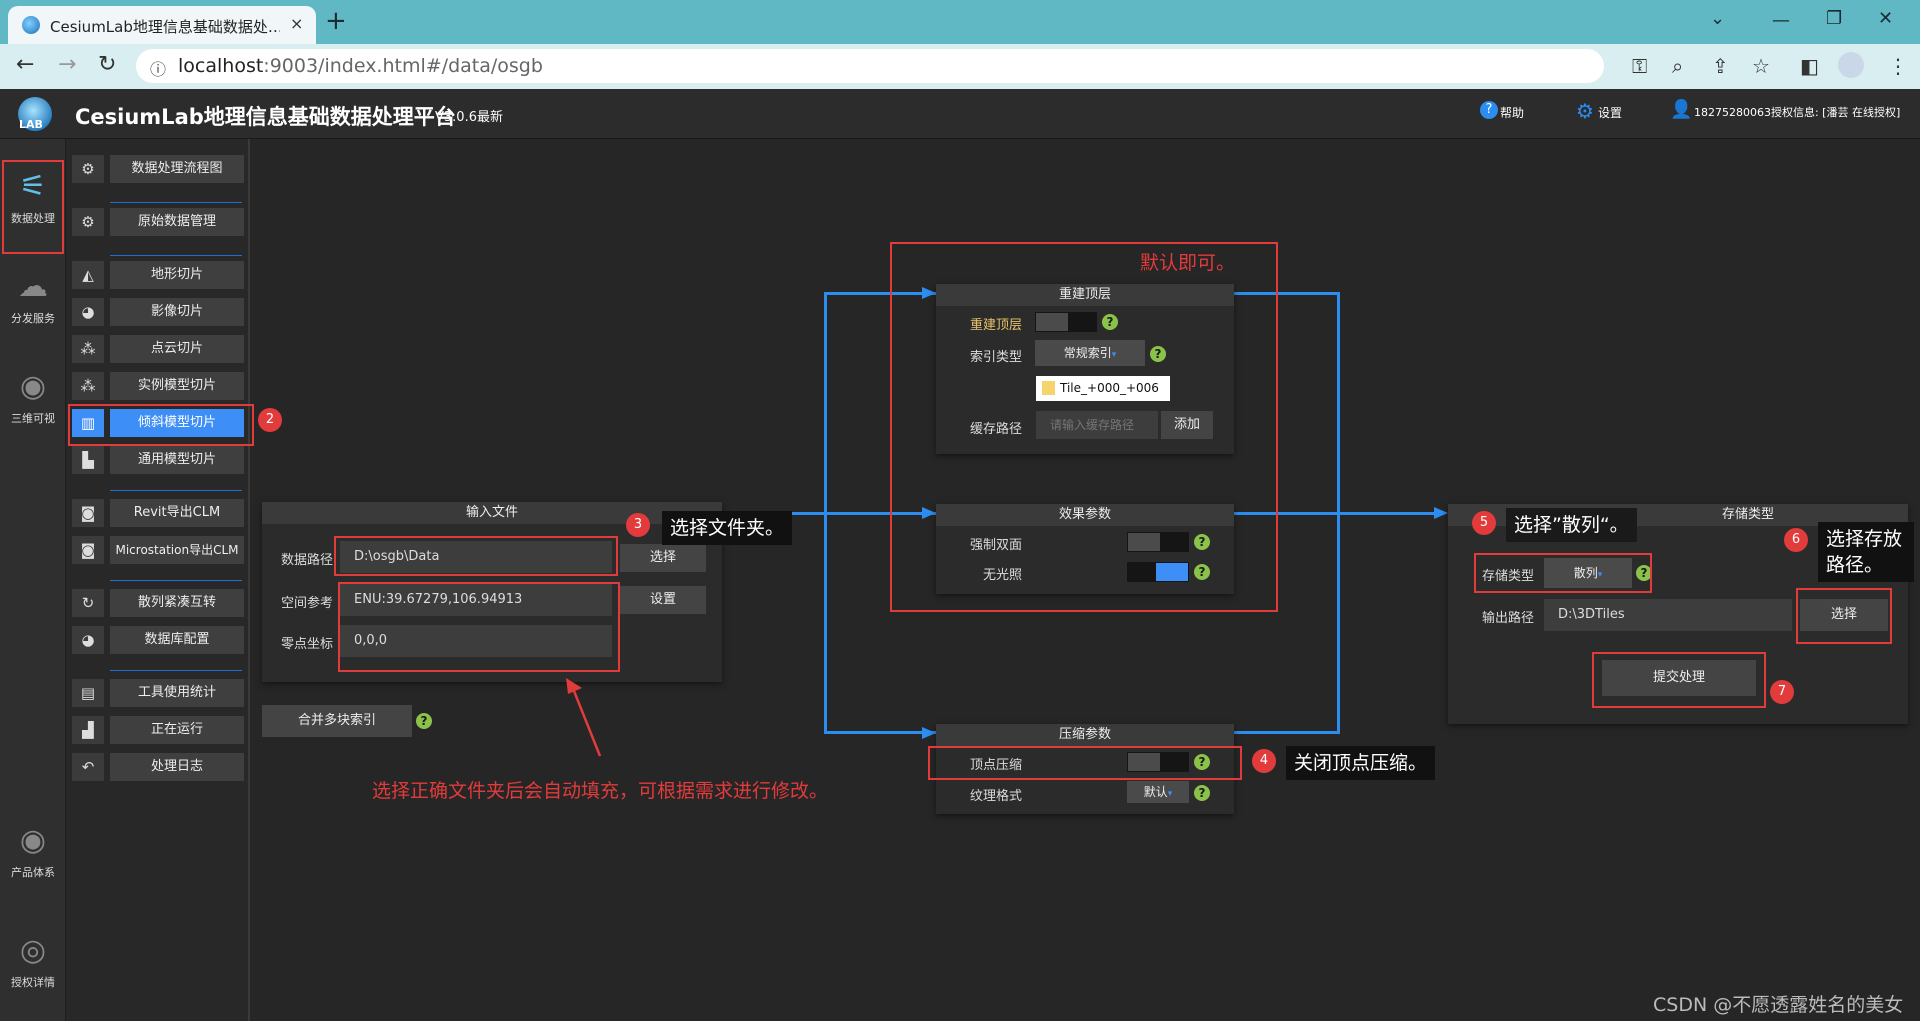 The width and height of the screenshot is (1920, 1021). I want to click on rail-item-distribution: ☁ 分发服务, so click(33, 300).